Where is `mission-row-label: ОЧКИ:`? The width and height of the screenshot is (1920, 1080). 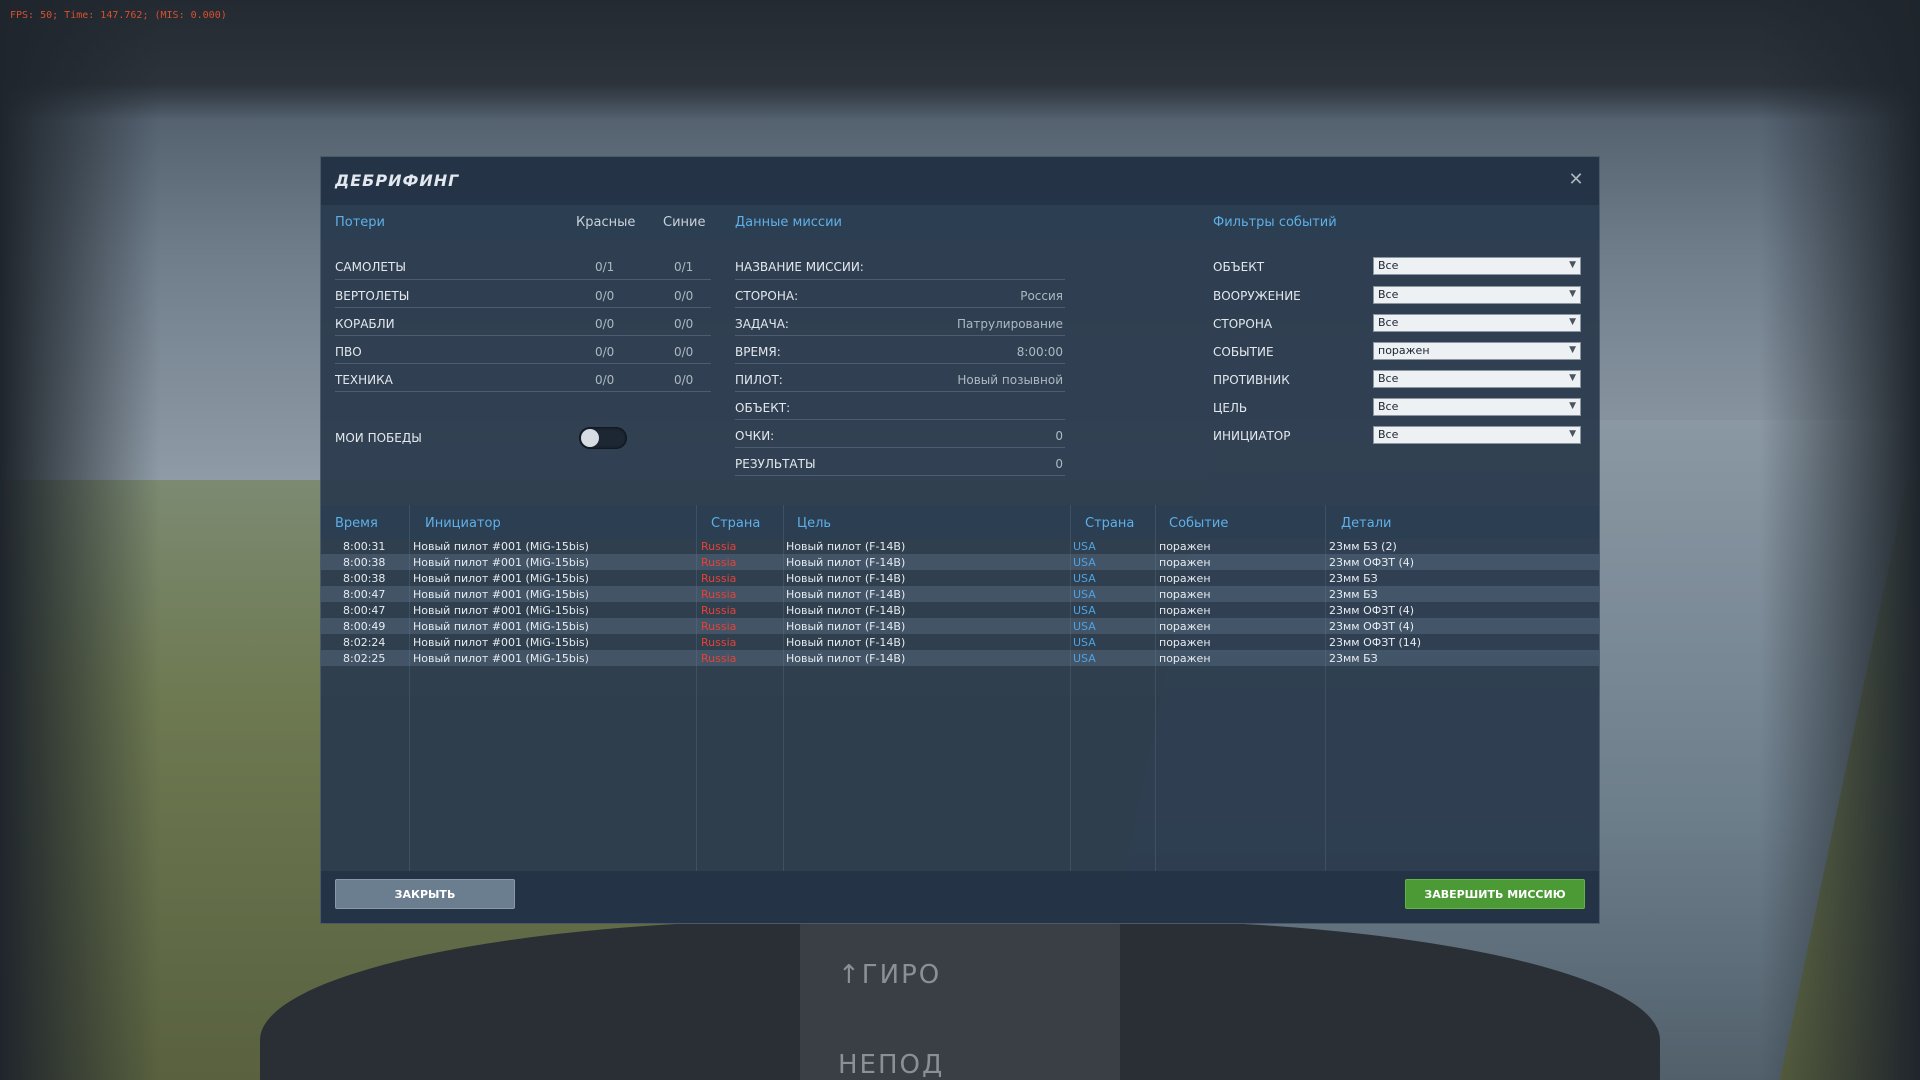 mission-row-label: ОЧКИ: is located at coordinates (755, 436).